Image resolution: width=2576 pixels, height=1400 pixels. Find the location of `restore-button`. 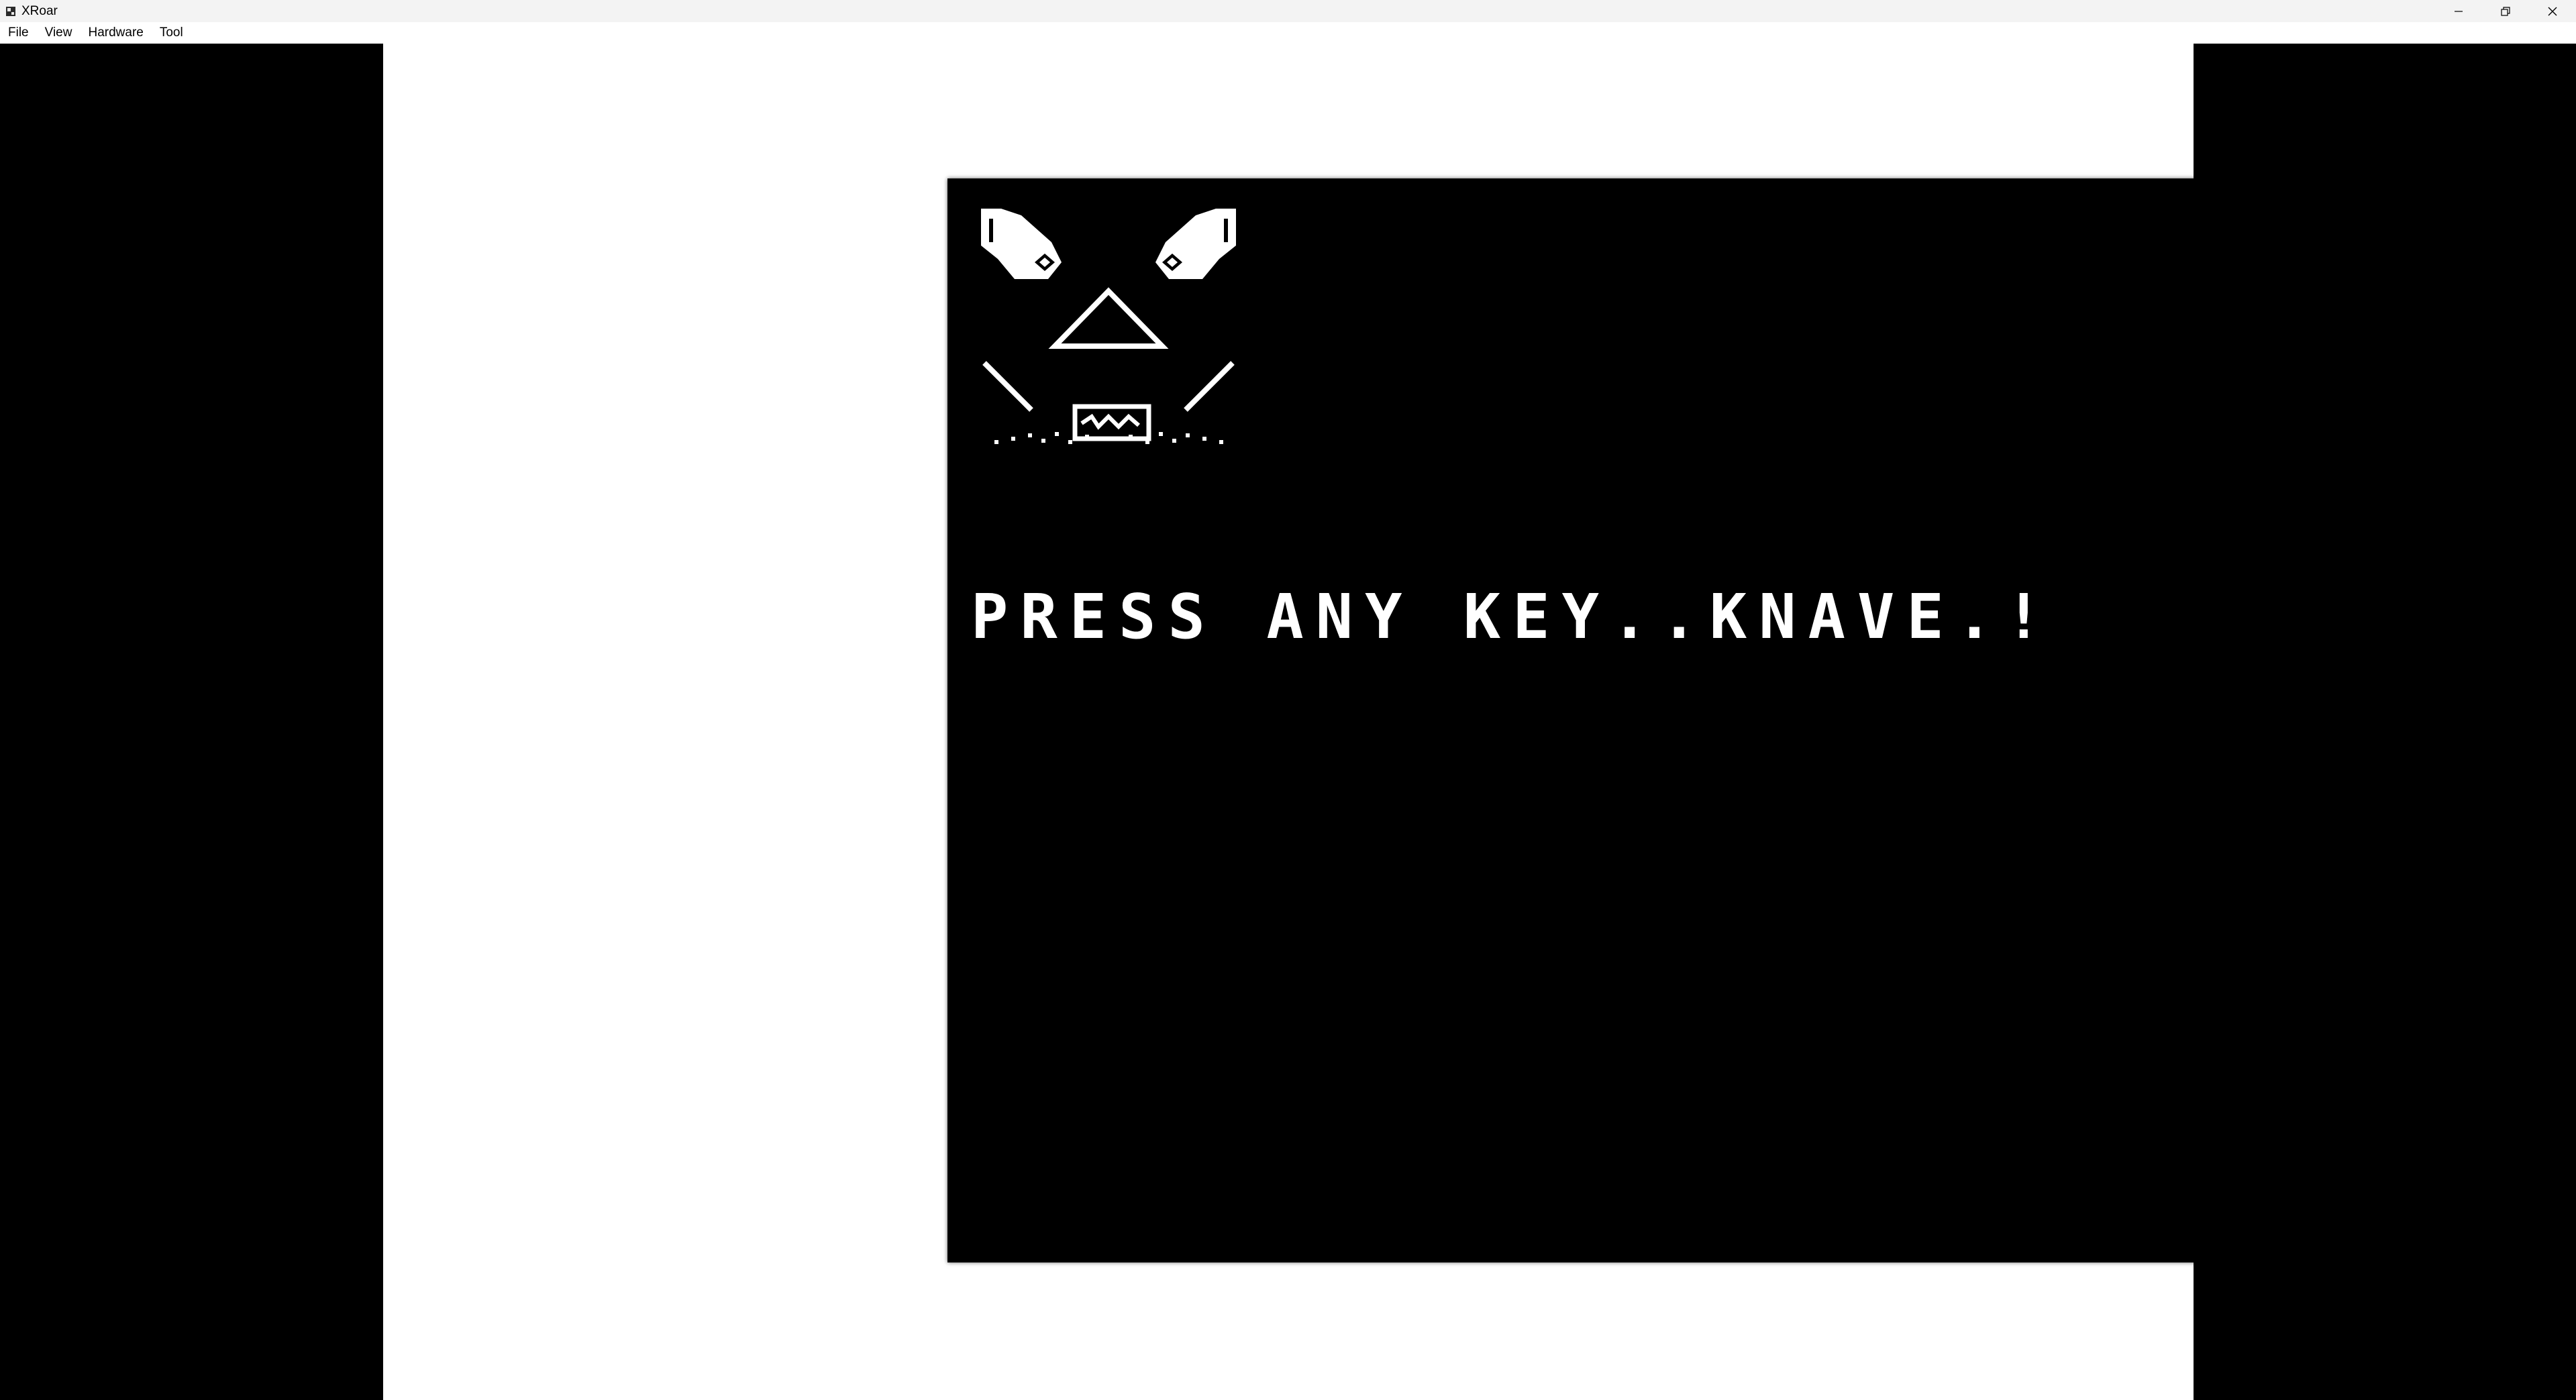

restore-button is located at coordinates (2505, 11).